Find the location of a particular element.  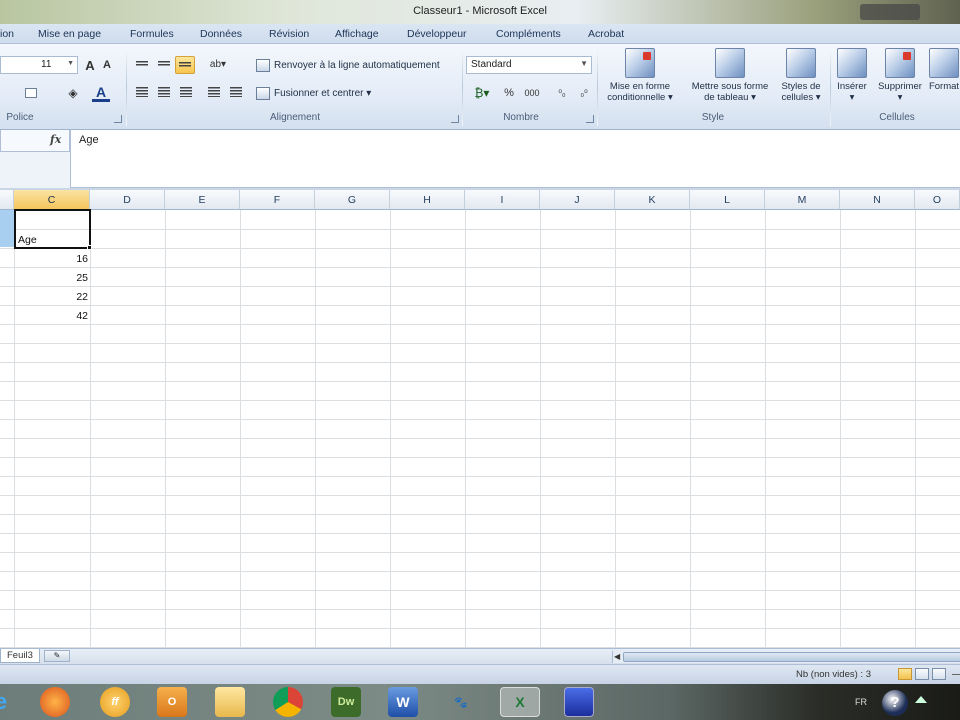

orientation-icon: ab▾ is located at coordinates (218, 64).